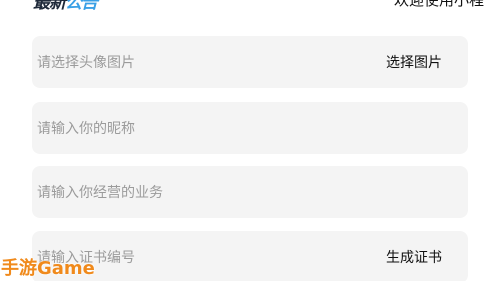 This screenshot has height=281, width=500. What do you see at coordinates (100, 193) in the screenshot?
I see `business-placeholder: 请输入你经营的业务` at bounding box center [100, 193].